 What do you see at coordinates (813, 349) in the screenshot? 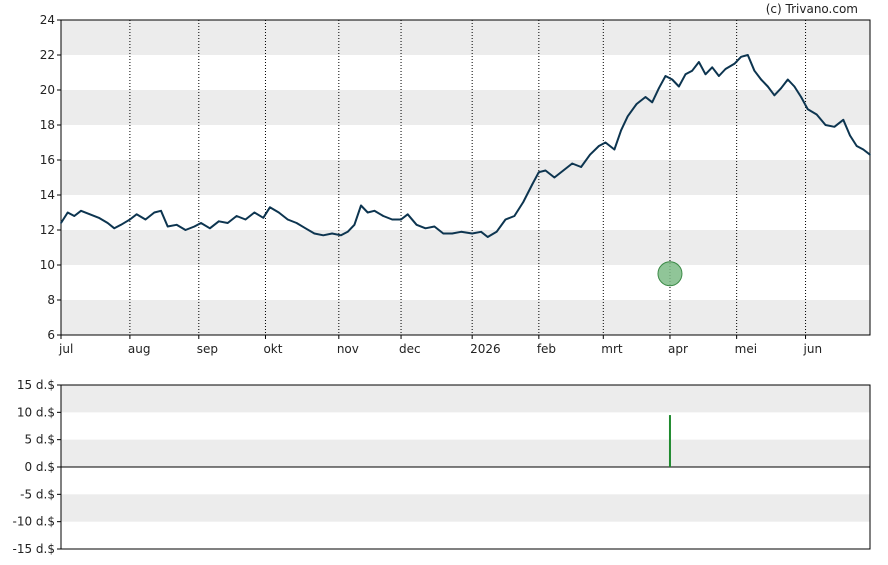
I see `x-tick-label: jun` at bounding box center [813, 349].